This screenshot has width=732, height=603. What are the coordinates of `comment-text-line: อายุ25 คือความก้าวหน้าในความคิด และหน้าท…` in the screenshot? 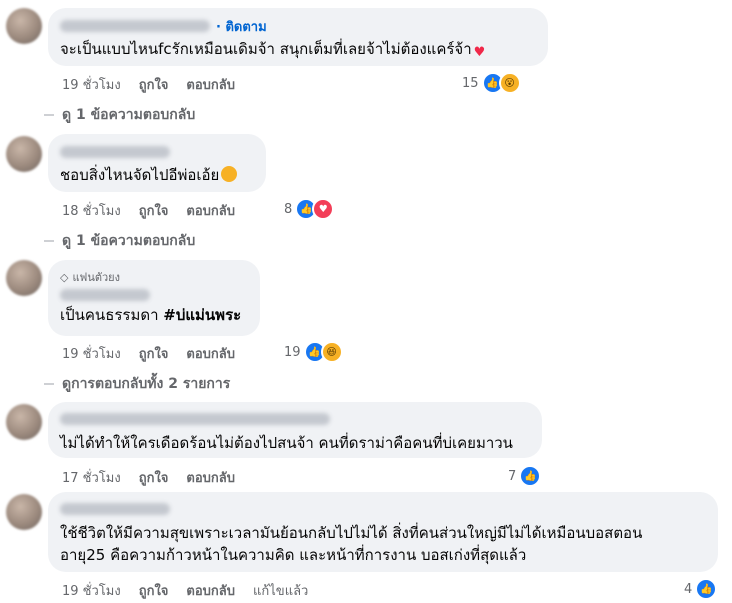 It's located at (293, 555).